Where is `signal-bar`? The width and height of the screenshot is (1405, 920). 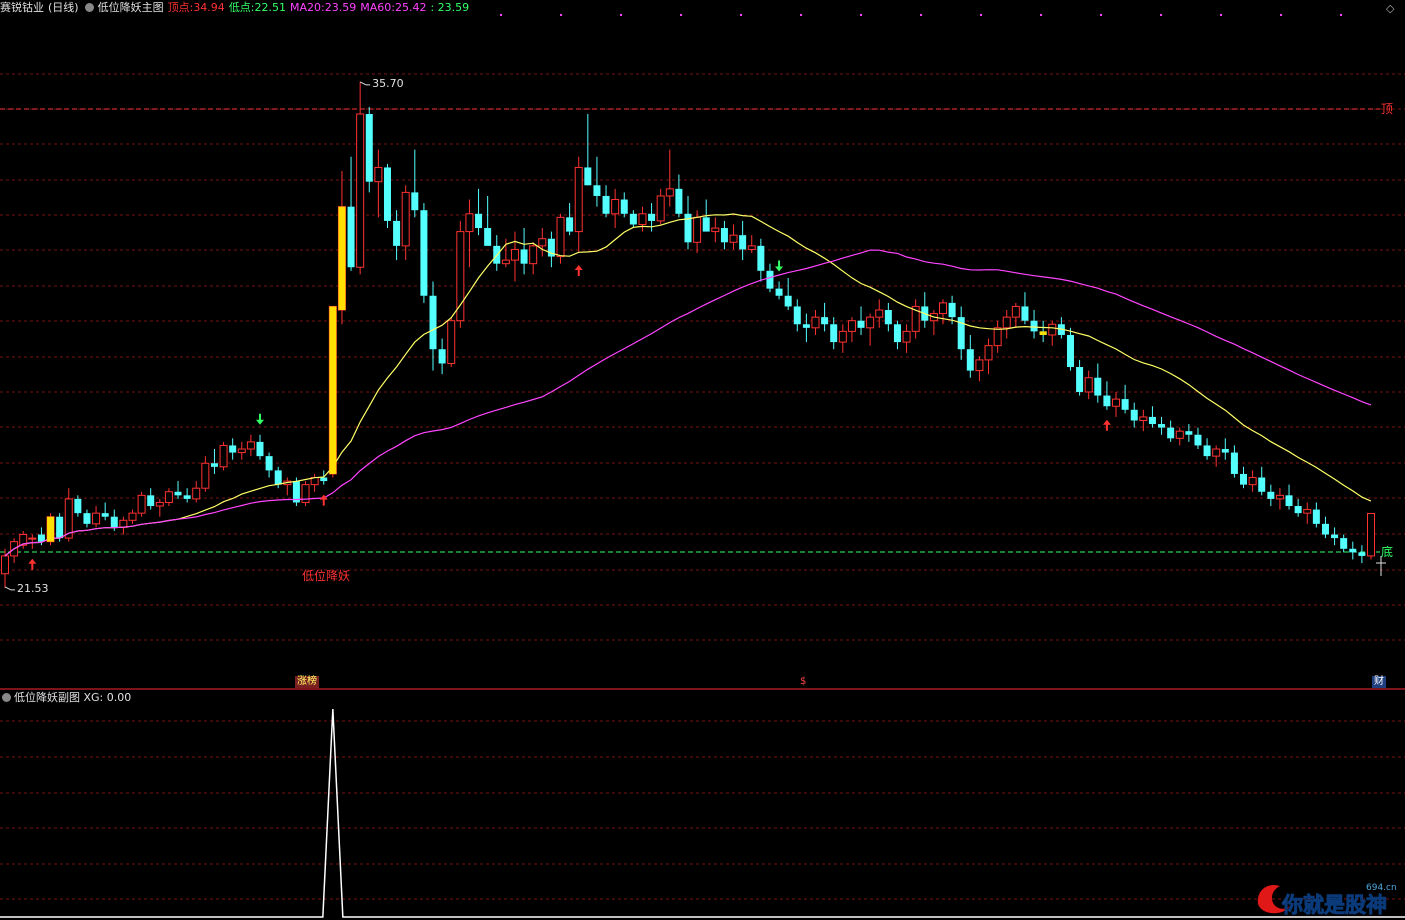 signal-bar is located at coordinates (333, 390).